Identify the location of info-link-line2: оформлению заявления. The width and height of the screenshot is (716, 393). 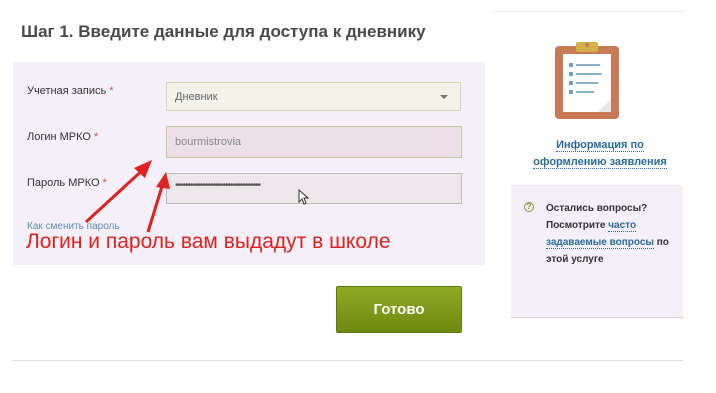
(600, 162).